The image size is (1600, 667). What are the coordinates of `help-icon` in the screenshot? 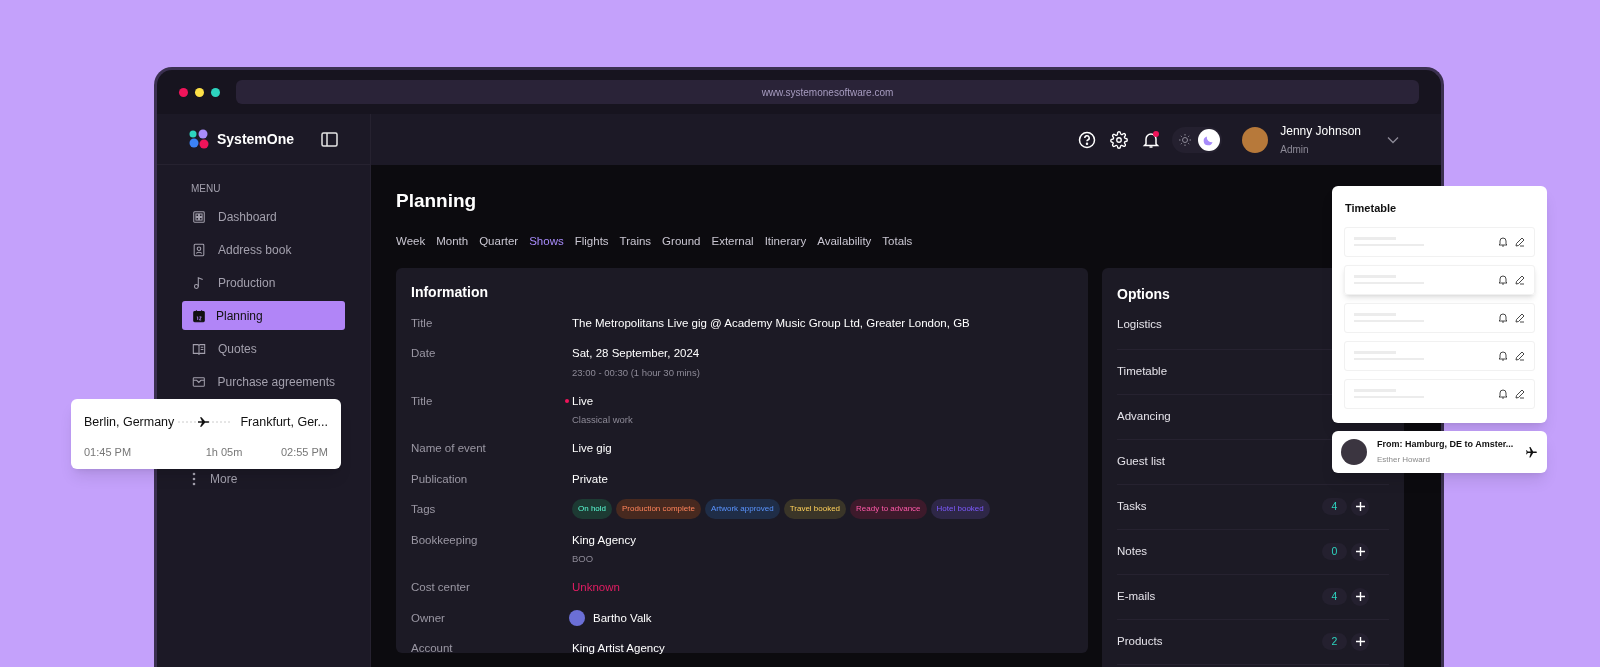 It's located at (1087, 139).